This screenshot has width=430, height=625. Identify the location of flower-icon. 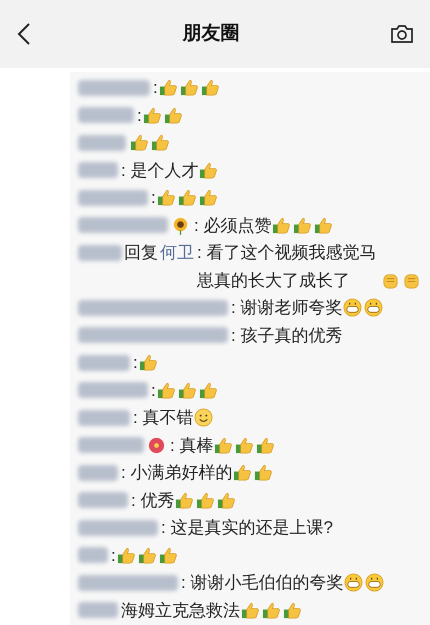
(156, 445).